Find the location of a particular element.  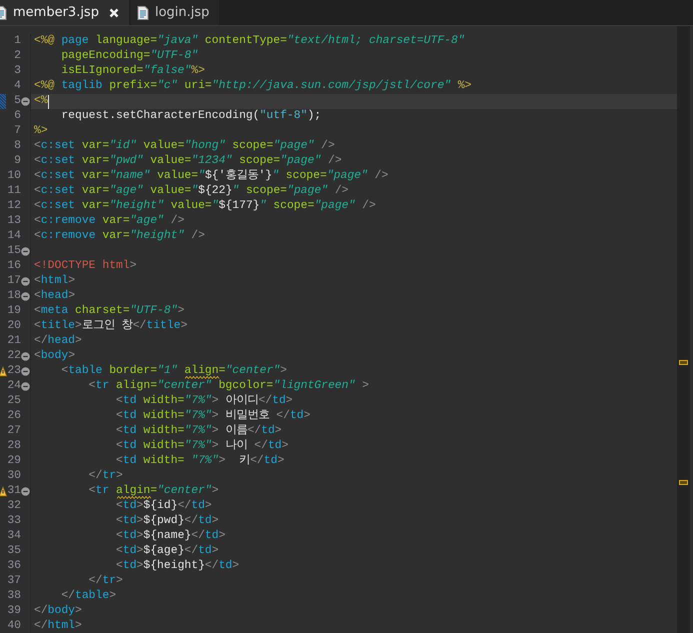

line-number: 10 is located at coordinates (14, 176).